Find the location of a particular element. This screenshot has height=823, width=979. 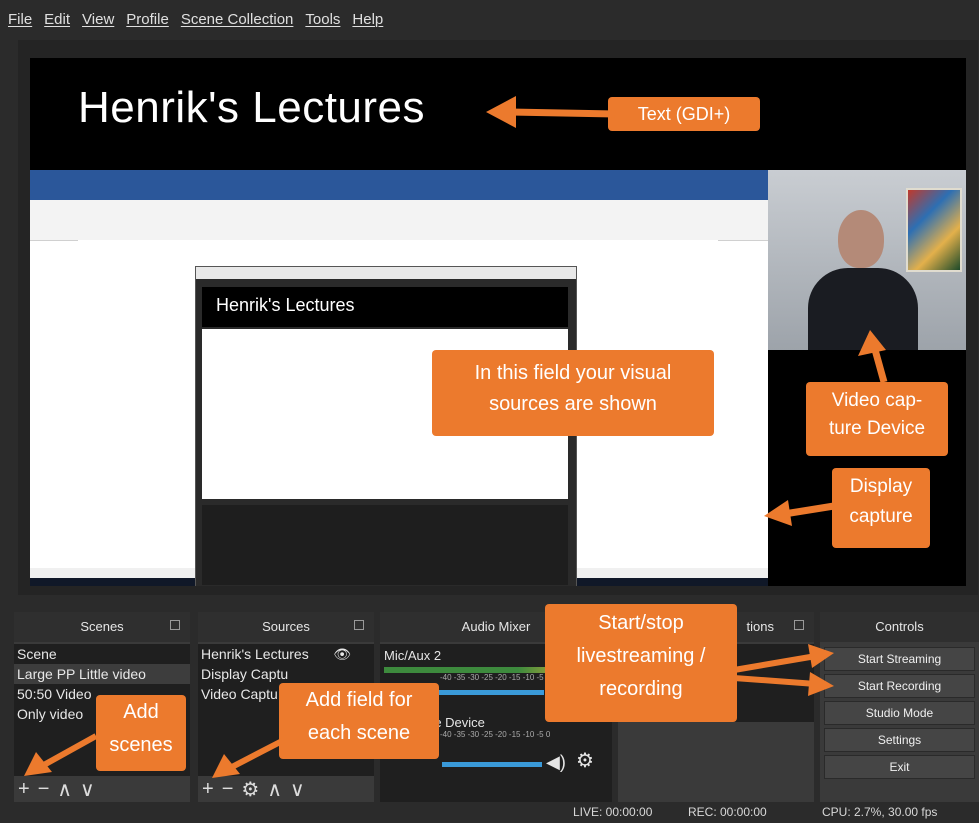

menu-help: Help is located at coordinates (367, 19).